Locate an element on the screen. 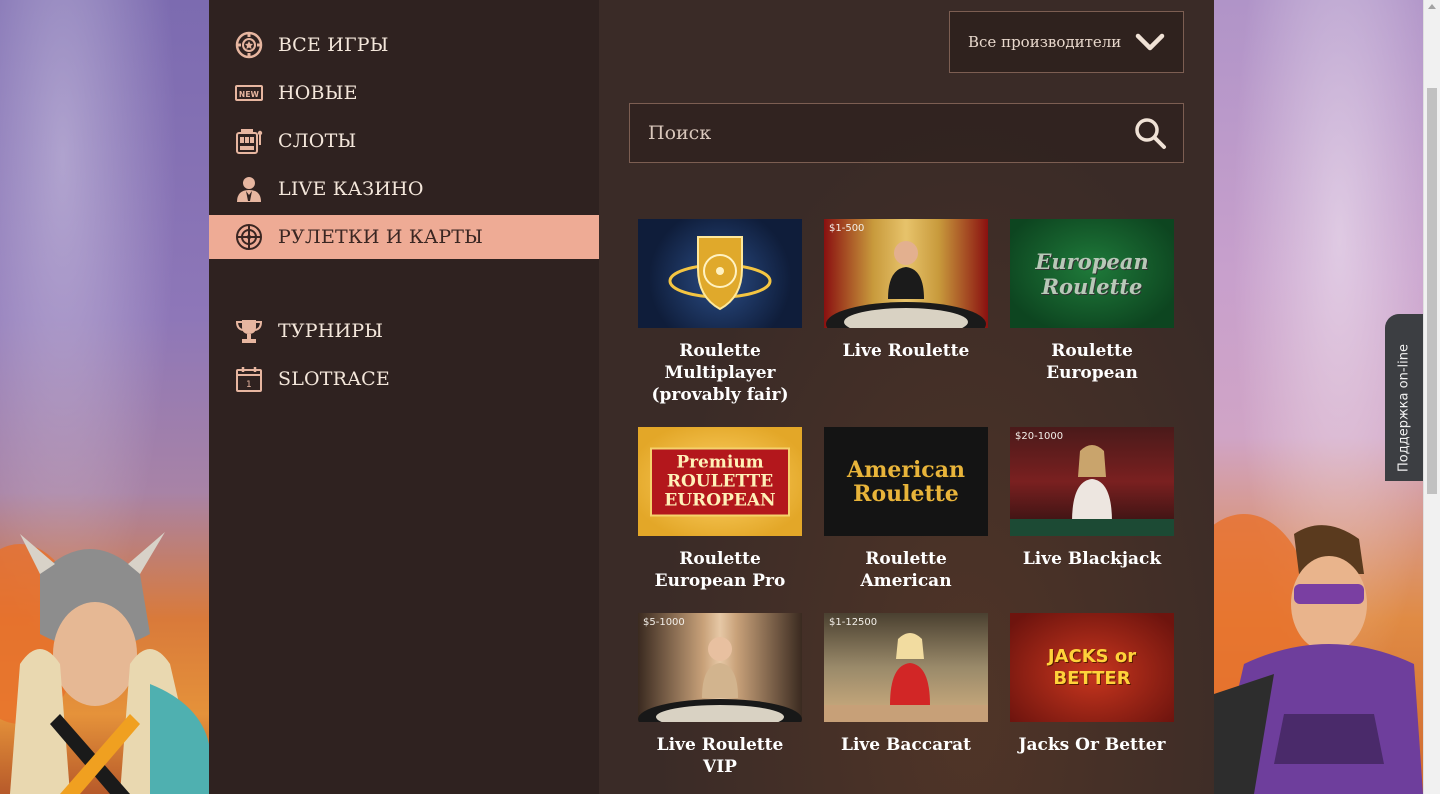 This screenshot has height=794, width=1440. bet-limit-label: $20-1000 is located at coordinates (1039, 436).